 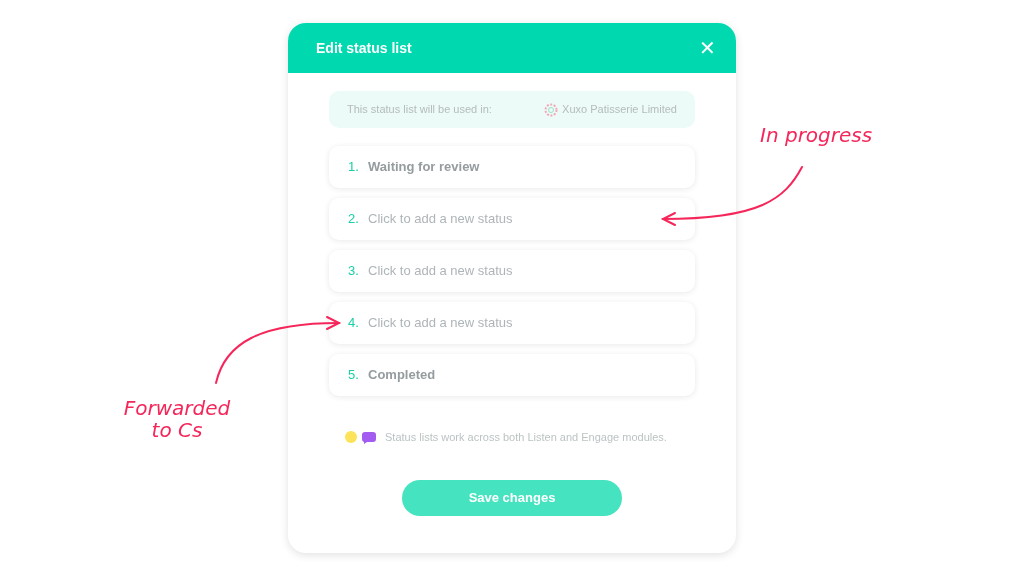 I want to click on annotation-text: Forwarded to Cs, so click(x=177, y=419).